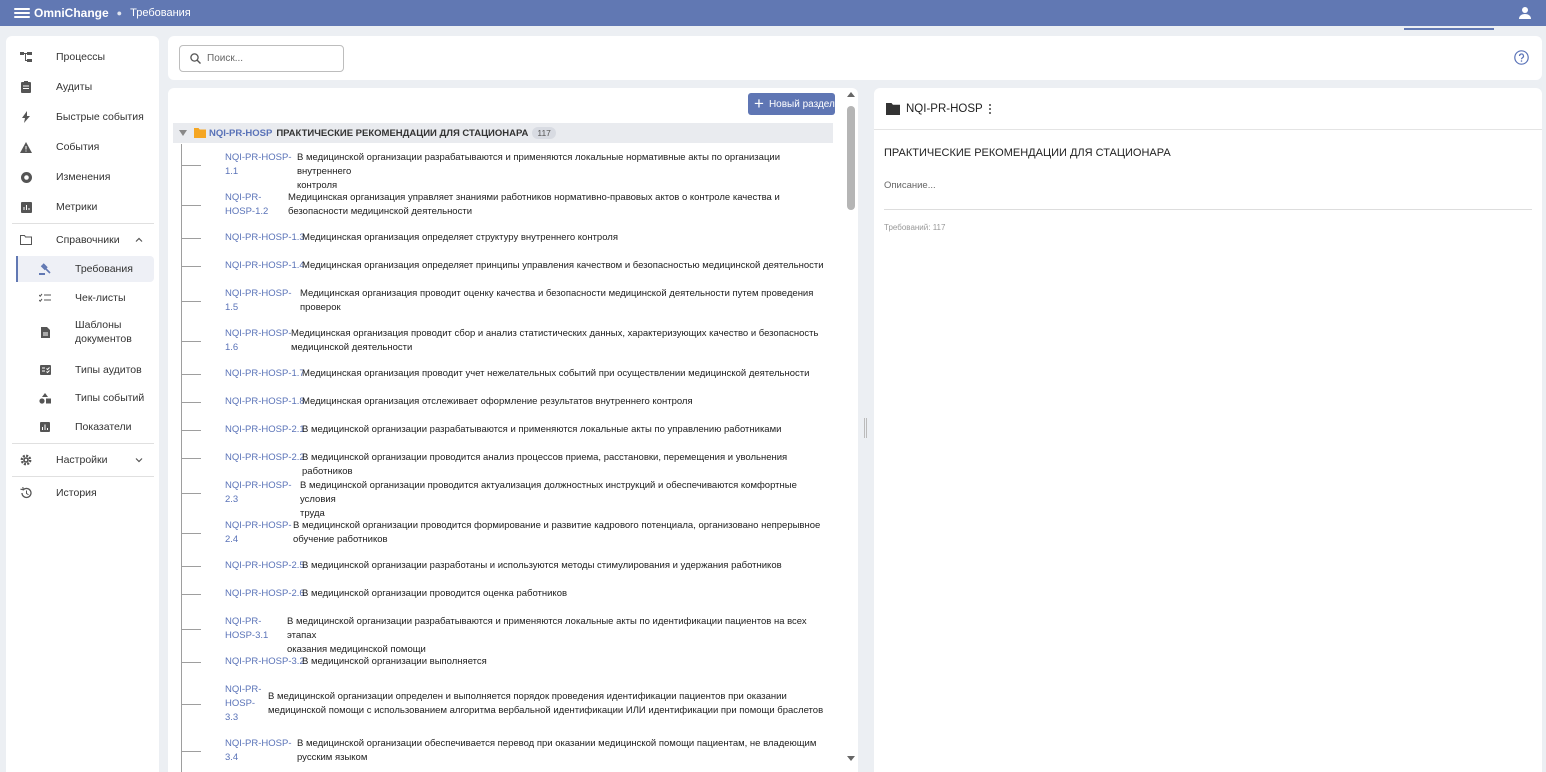 The height and width of the screenshot is (772, 1546). Describe the element at coordinates (82, 398) in the screenshot. I see `sidebar-item-event-types: Типы событий` at that location.